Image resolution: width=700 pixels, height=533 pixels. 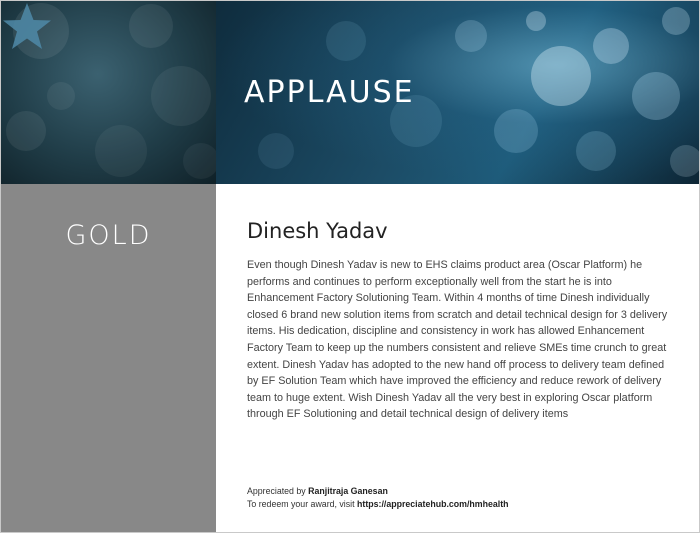 What do you see at coordinates (108, 235) in the screenshot?
I see `award-level-label: GOLD` at bounding box center [108, 235].